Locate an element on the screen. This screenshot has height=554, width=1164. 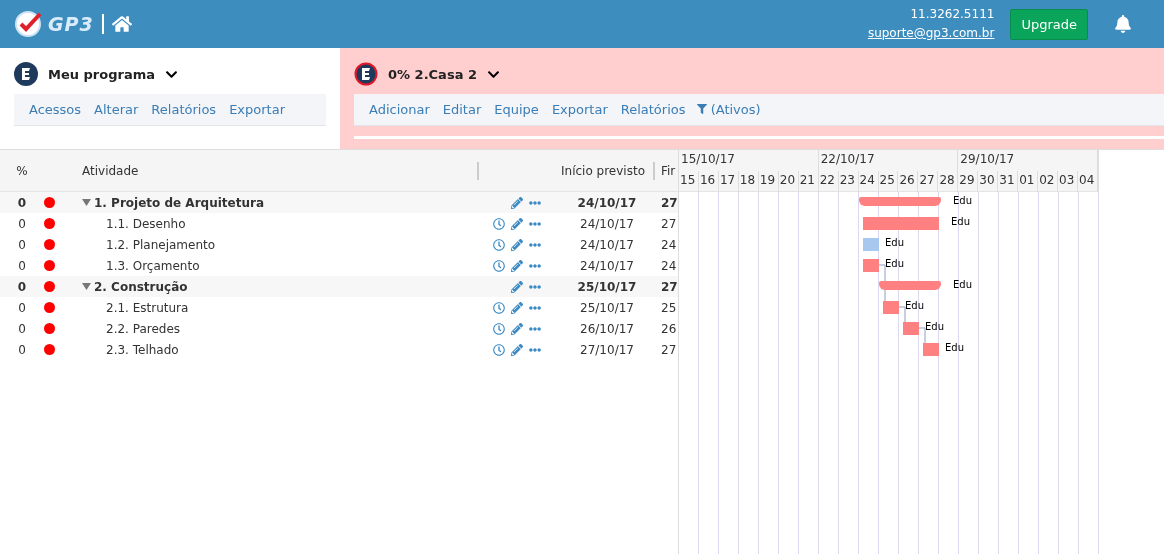
week-label: 29/10/17 is located at coordinates (1028, 160).